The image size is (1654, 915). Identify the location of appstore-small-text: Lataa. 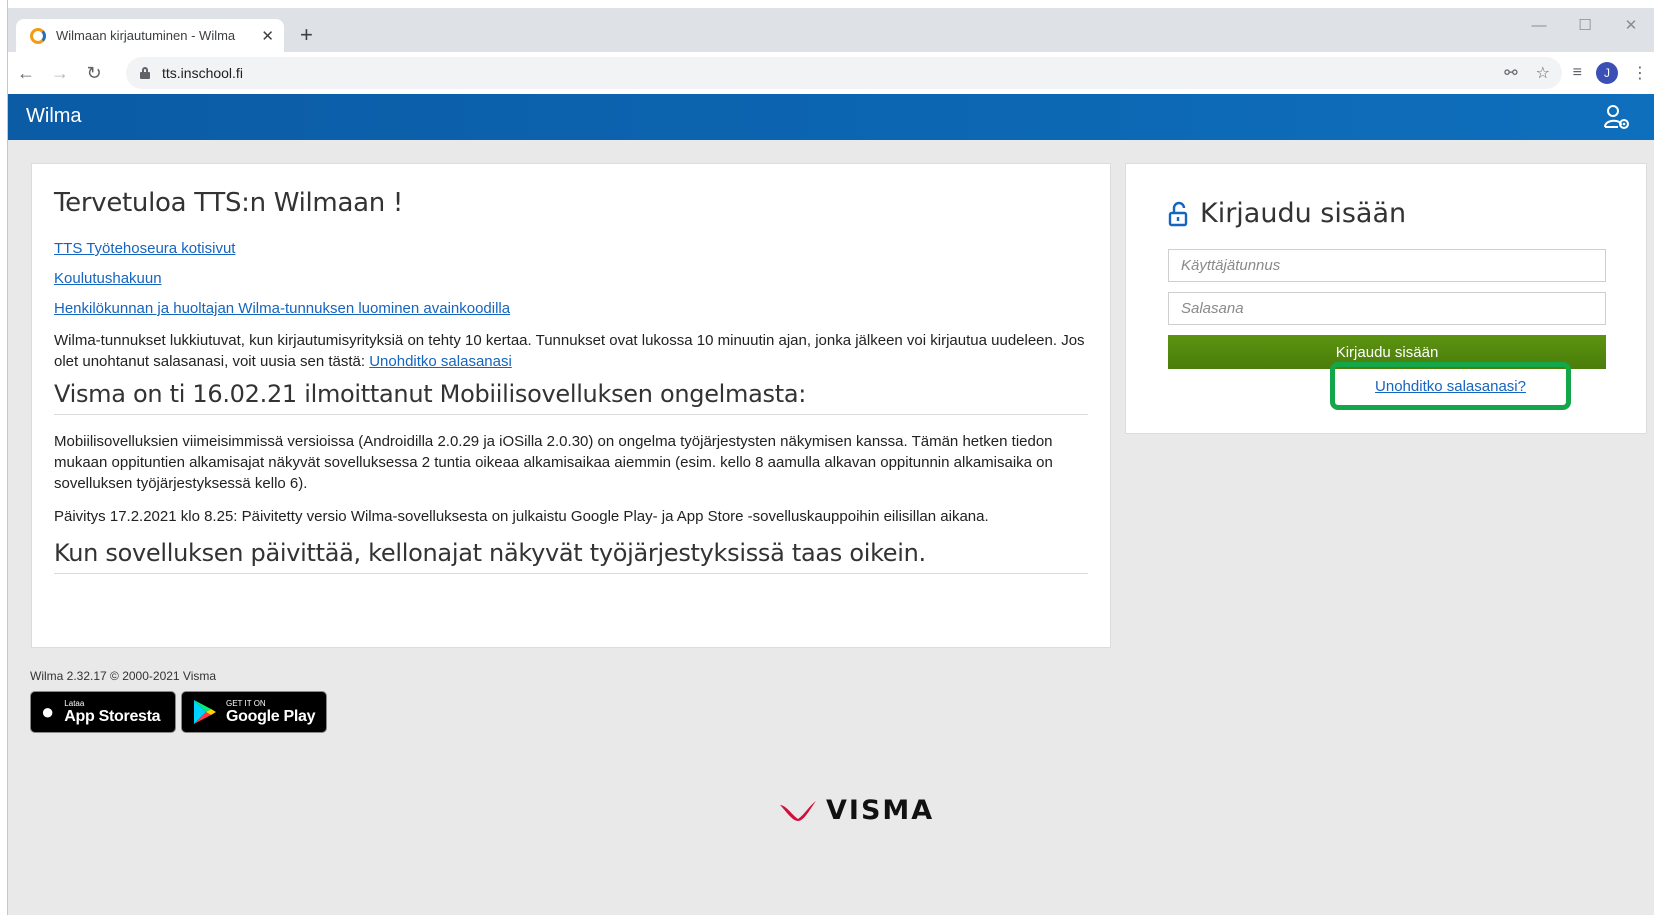
(74, 703).